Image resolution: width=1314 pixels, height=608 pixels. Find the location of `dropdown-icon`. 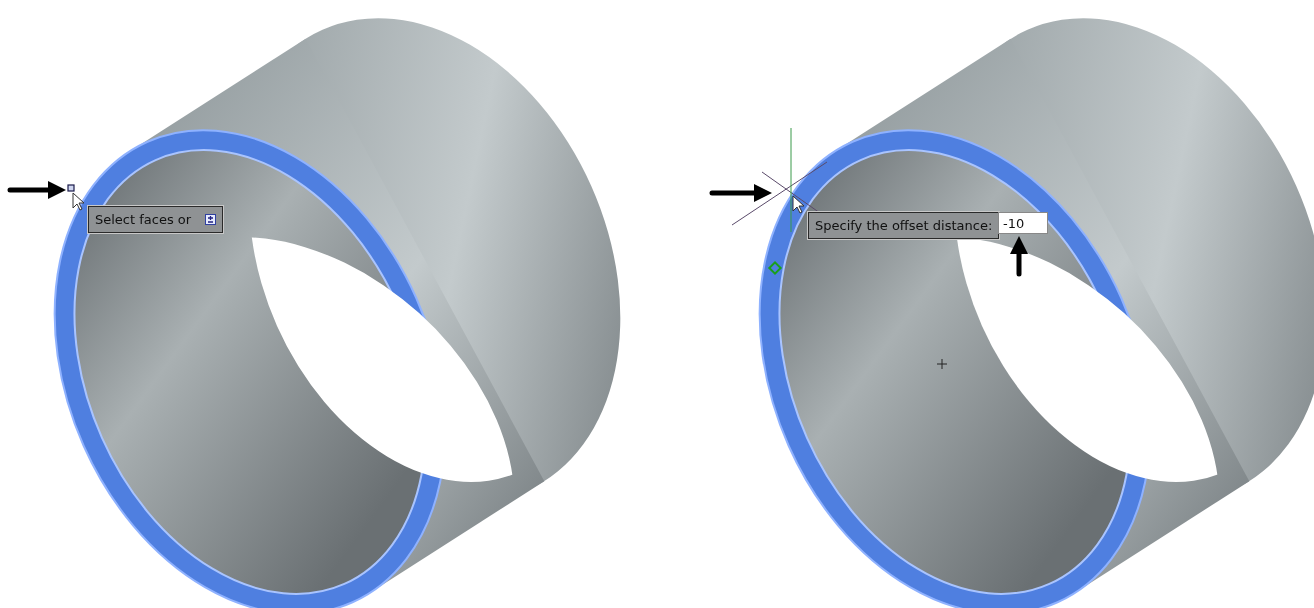

dropdown-icon is located at coordinates (211, 219).